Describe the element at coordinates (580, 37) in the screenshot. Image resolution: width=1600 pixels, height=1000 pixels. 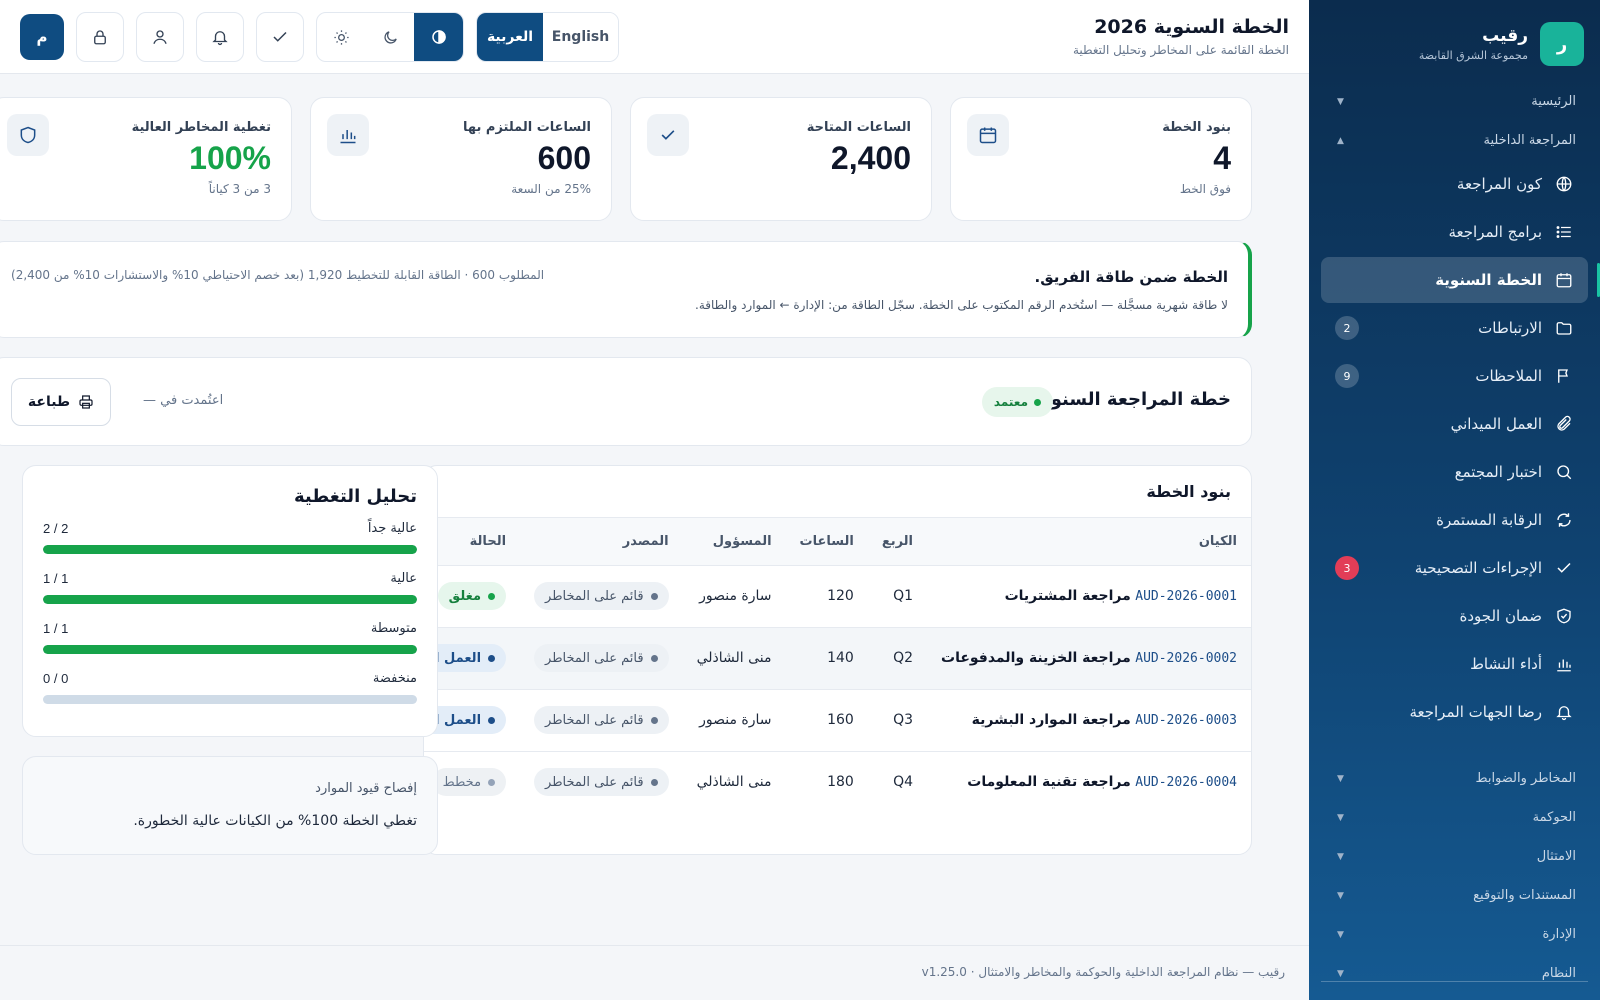
I see `lang-english-button: English` at that location.